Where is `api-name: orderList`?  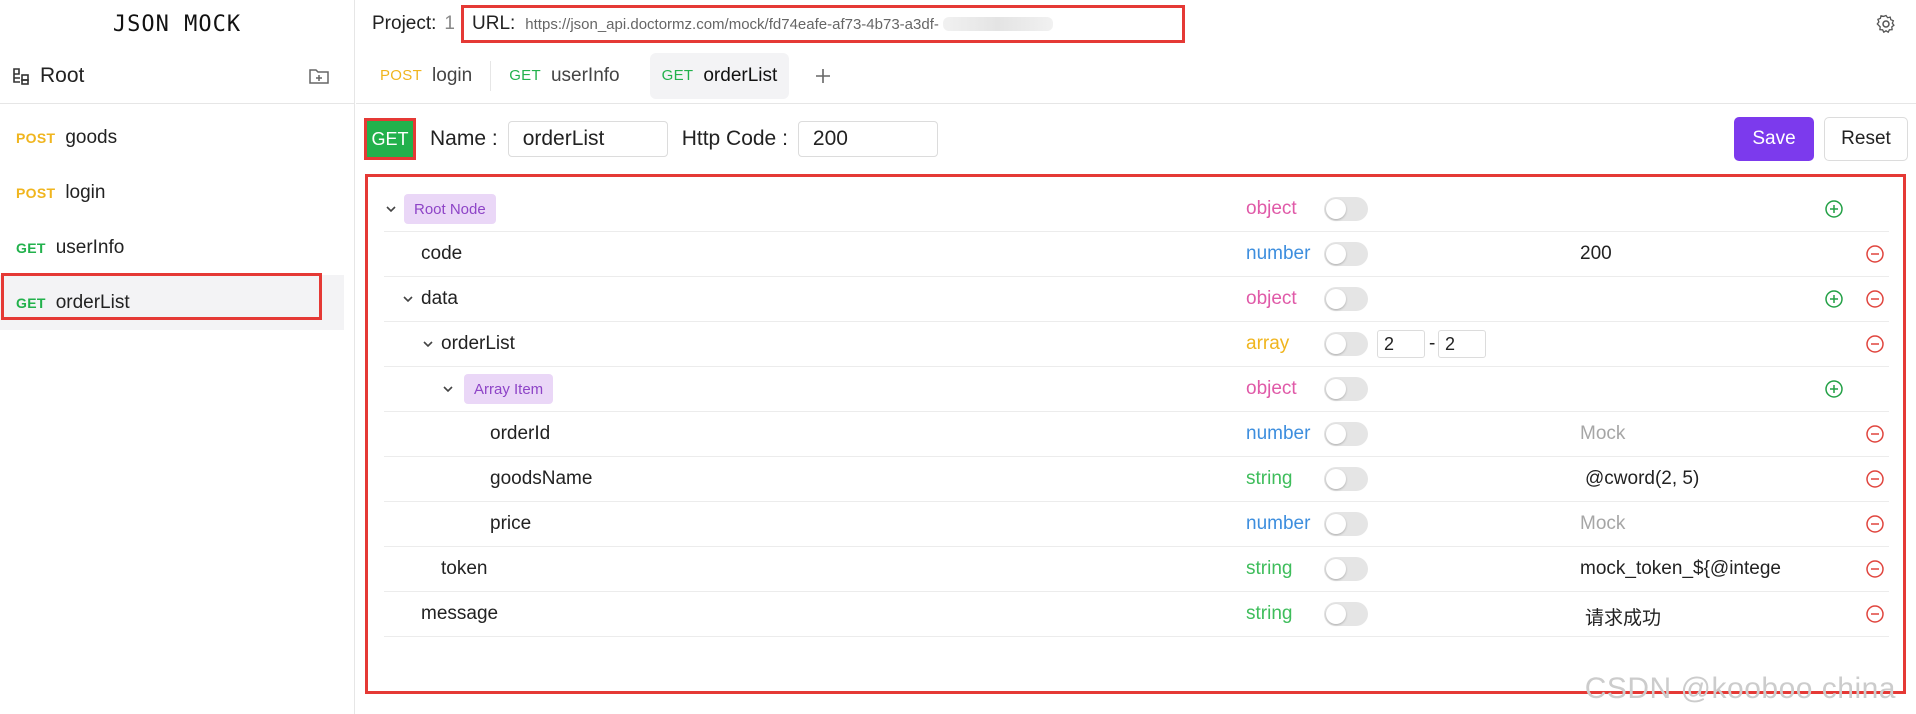 api-name: orderList is located at coordinates (92, 302).